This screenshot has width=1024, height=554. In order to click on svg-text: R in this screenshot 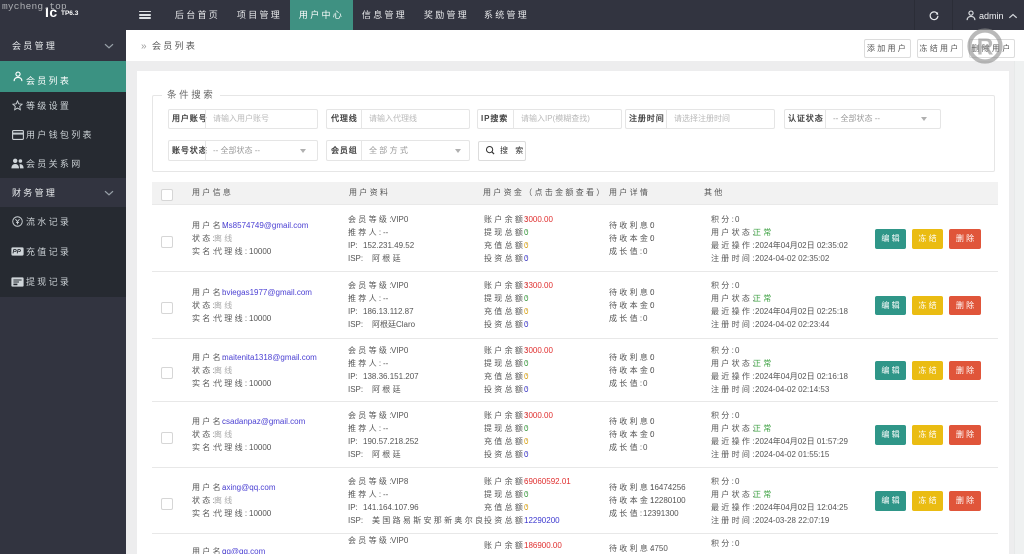, I will do `click(985, 47)`.